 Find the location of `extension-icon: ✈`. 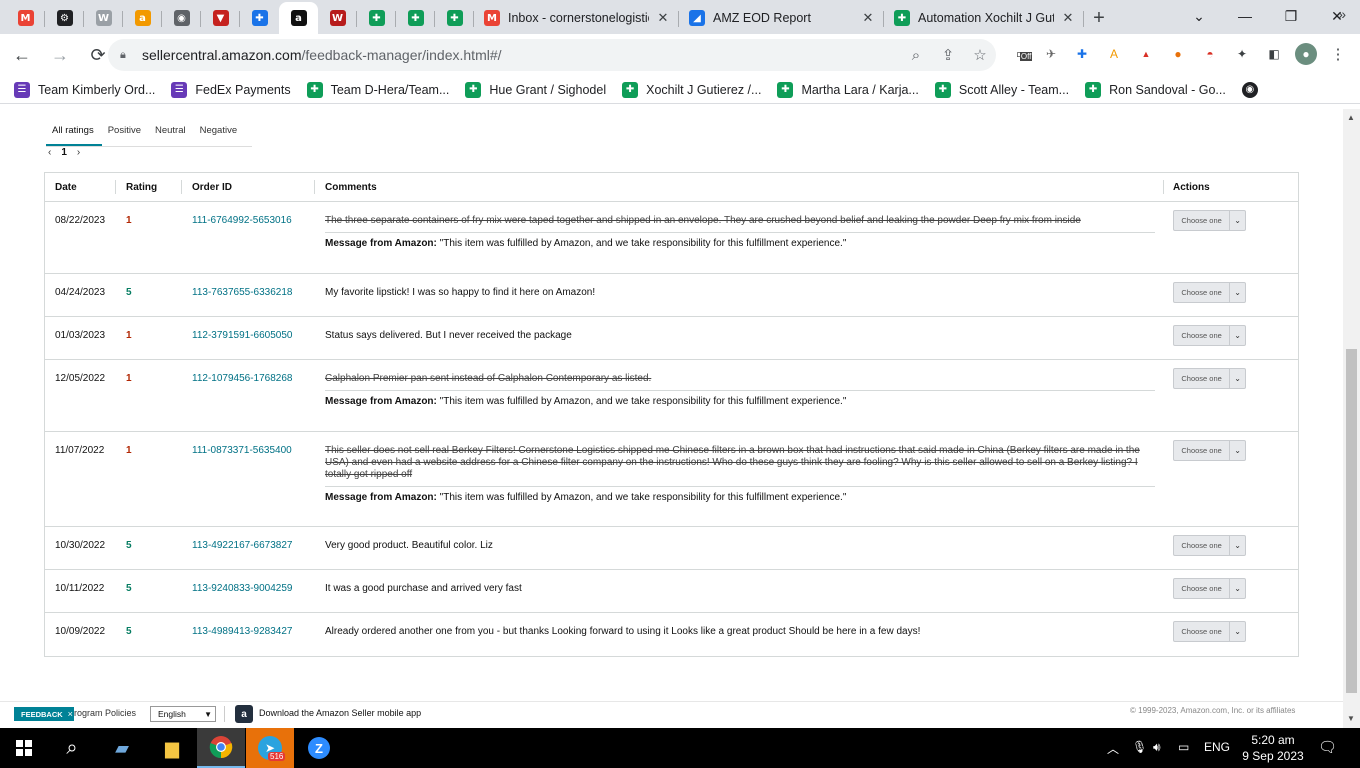

extension-icon: ✈ is located at coordinates (1051, 54).